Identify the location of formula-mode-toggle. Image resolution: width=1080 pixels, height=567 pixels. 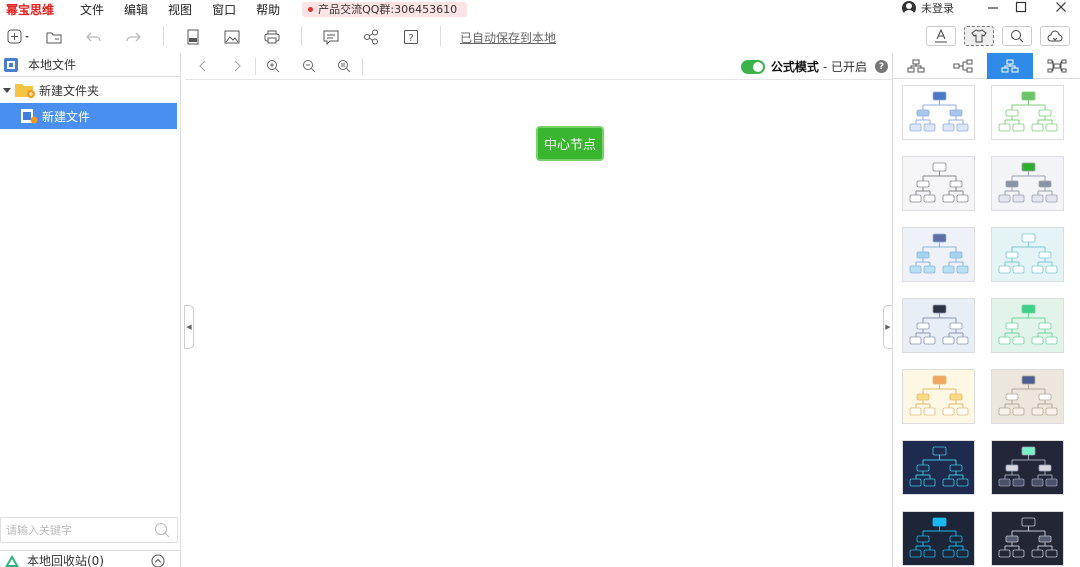
(752, 66).